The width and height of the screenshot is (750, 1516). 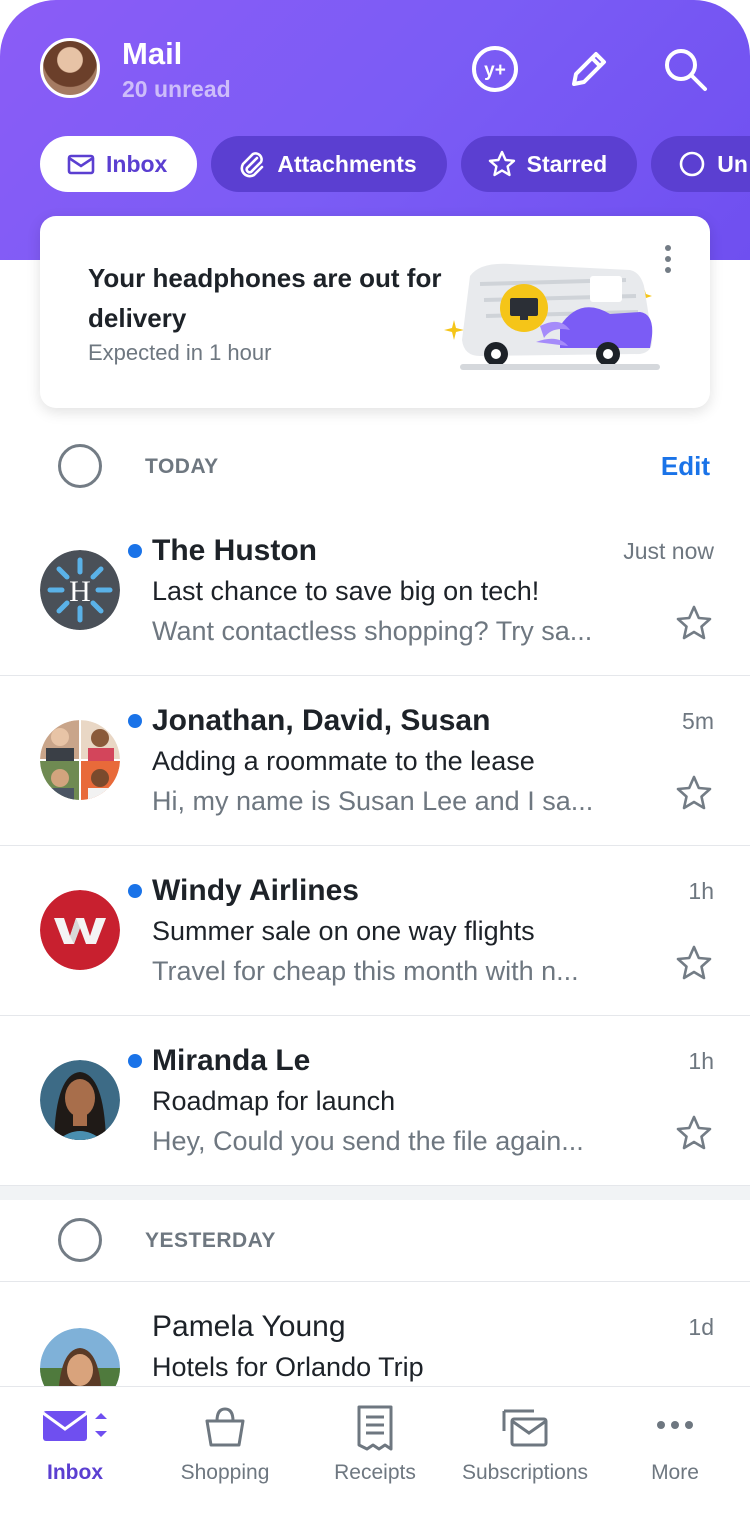 I want to click on section-today: TODAY Edit, so click(x=375, y=466).